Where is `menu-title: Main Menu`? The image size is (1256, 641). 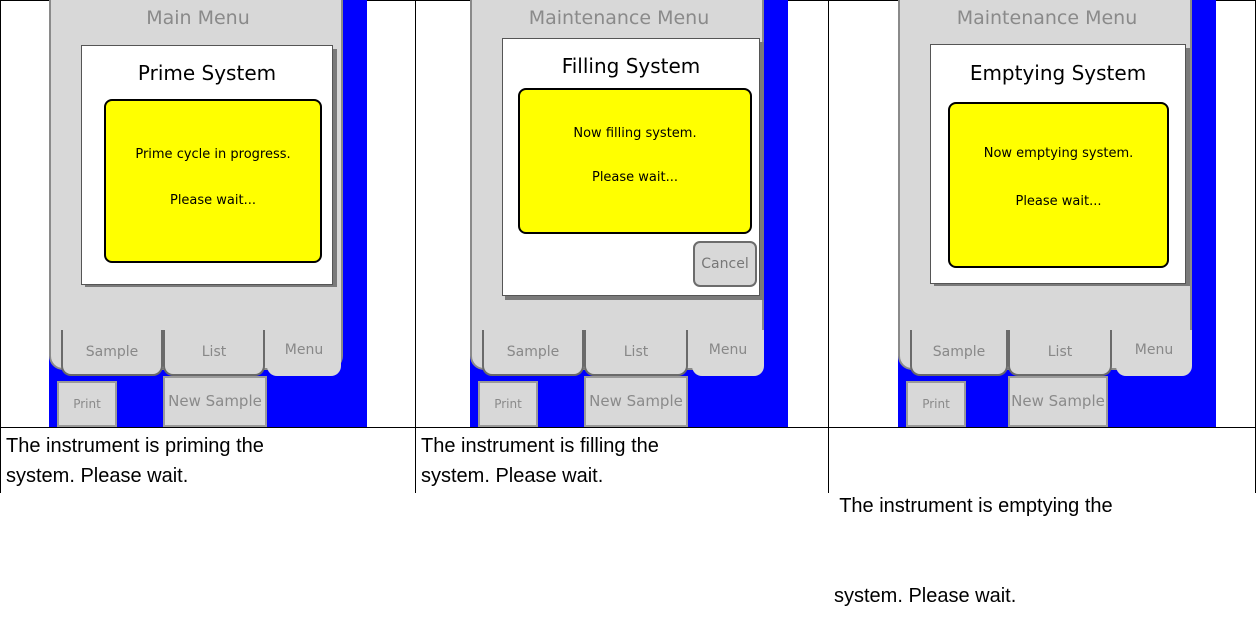 menu-title: Main Menu is located at coordinates (198, 18).